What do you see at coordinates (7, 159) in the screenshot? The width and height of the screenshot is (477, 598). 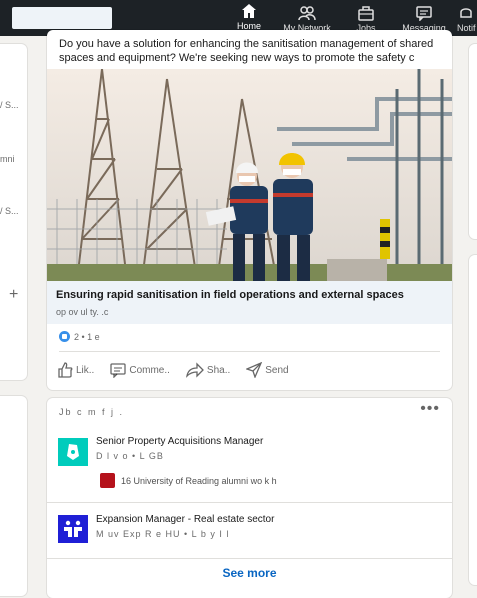 I see `left-snippet-2: mni` at bounding box center [7, 159].